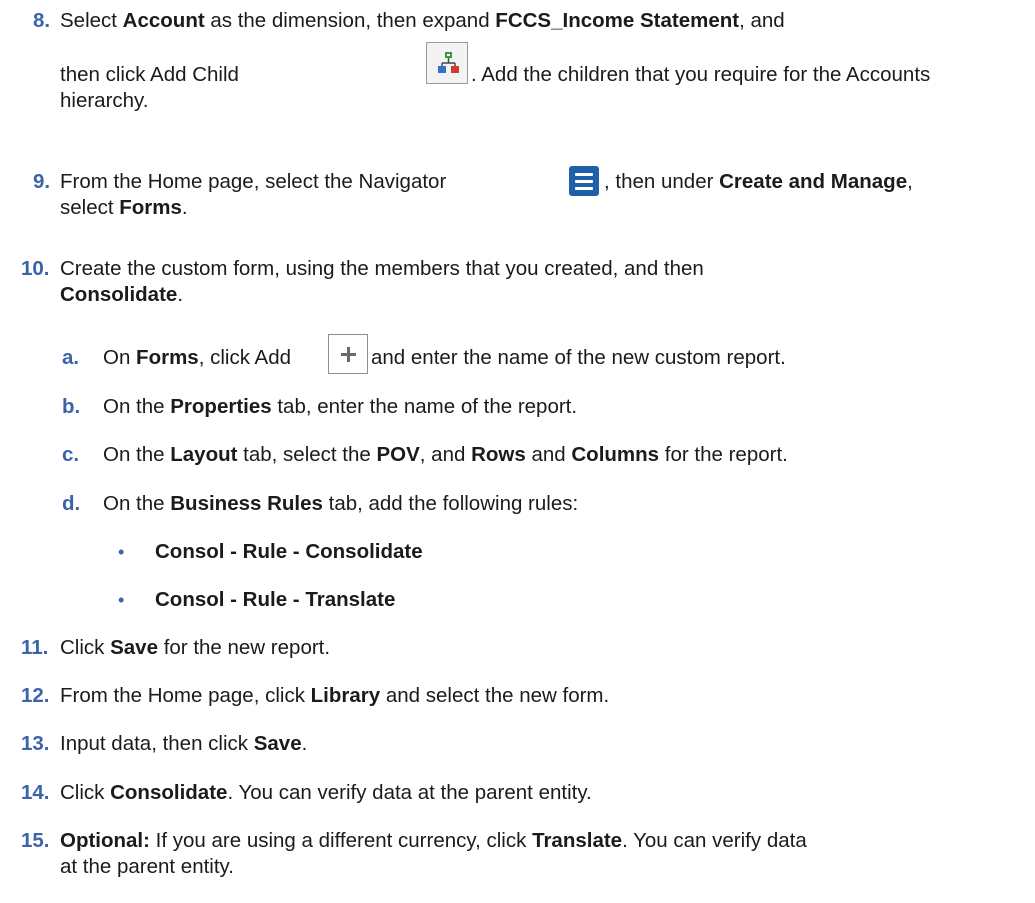 The image size is (1035, 903). What do you see at coordinates (104, 100) in the screenshot?
I see `step-8-line-3: hierarchy.` at bounding box center [104, 100].